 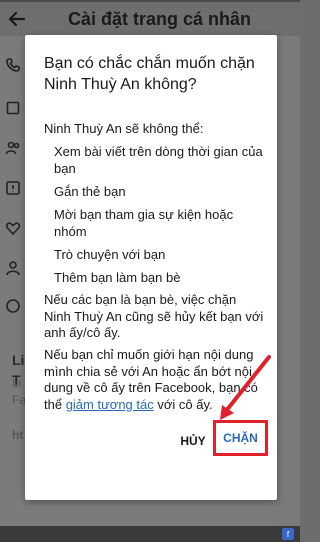 What do you see at coordinates (18, 360) in the screenshot?
I see `background-text-1: Li` at bounding box center [18, 360].